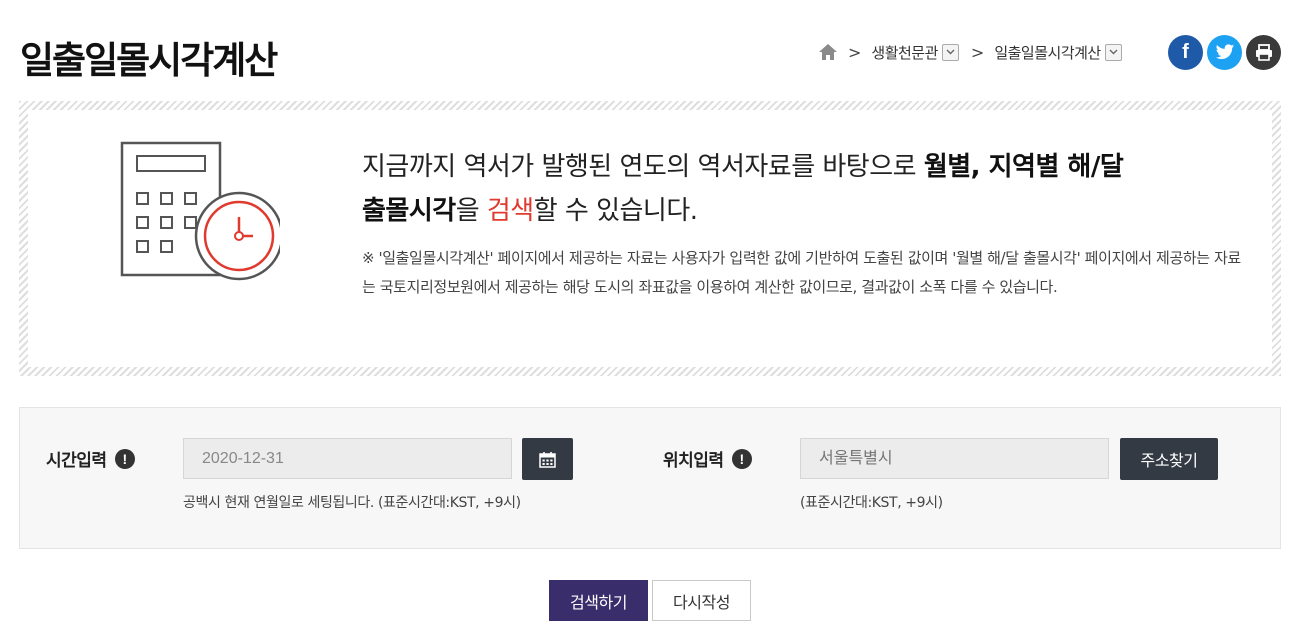 This screenshot has width=1299, height=634. I want to click on headline-text: 할 수 있습니다., so click(615, 211).